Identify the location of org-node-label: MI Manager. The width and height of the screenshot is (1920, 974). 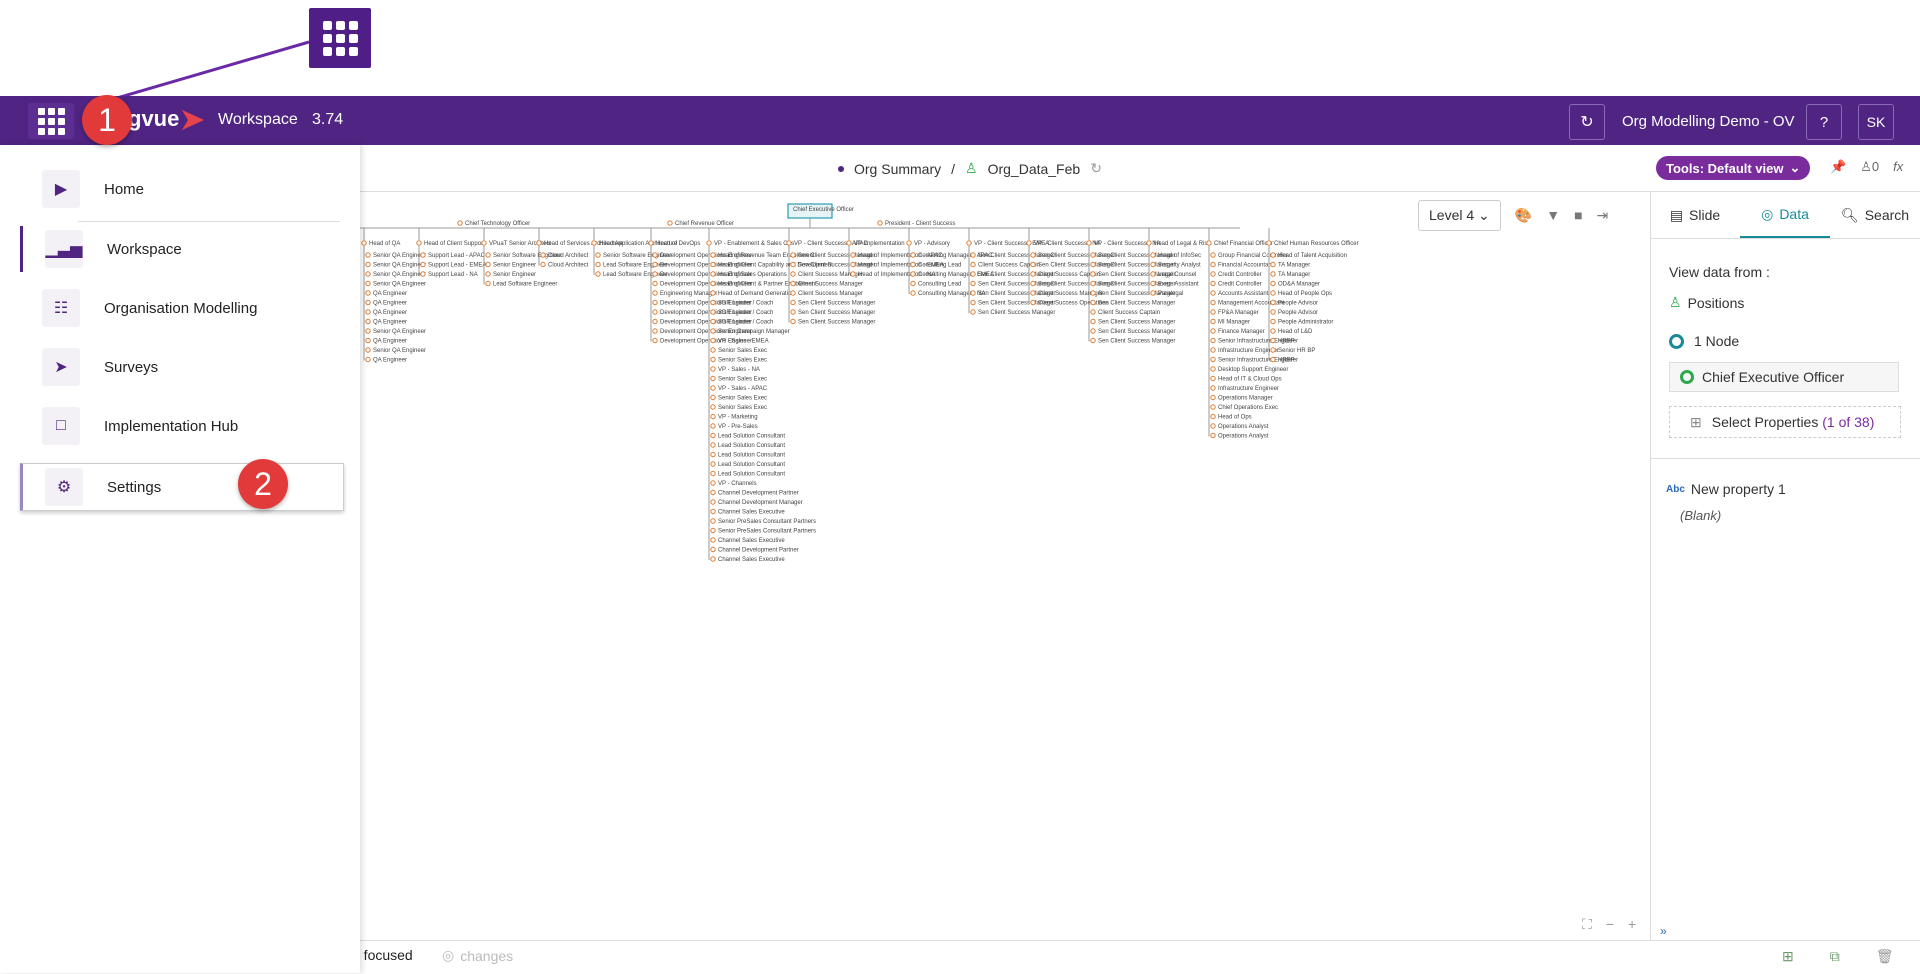
(1234, 323).